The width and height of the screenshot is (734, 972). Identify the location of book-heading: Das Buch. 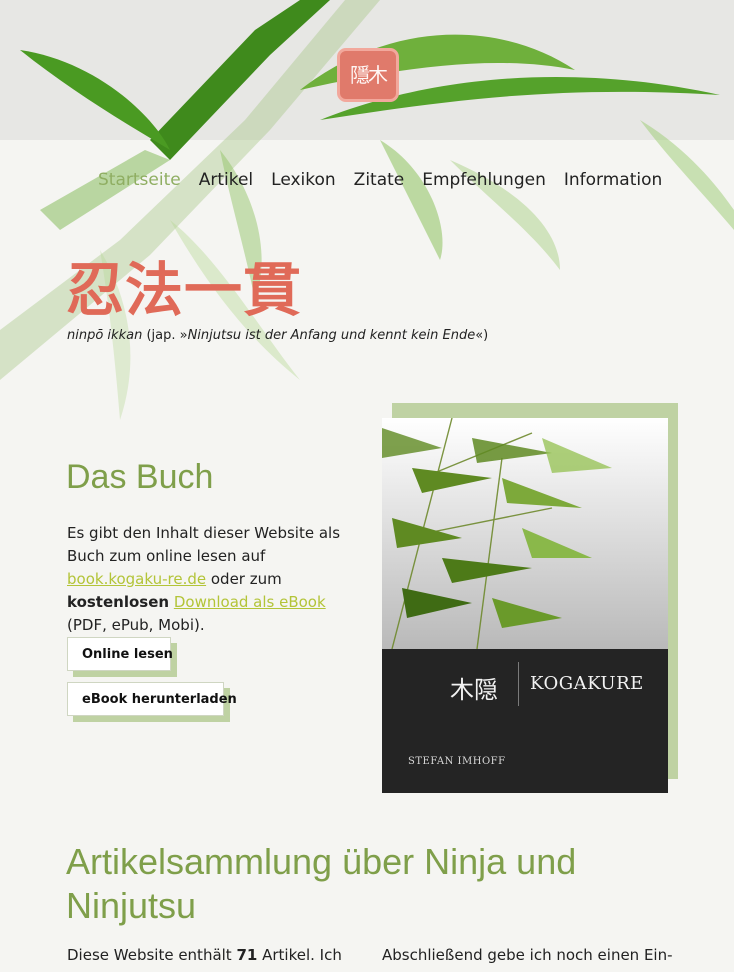
(140, 477).